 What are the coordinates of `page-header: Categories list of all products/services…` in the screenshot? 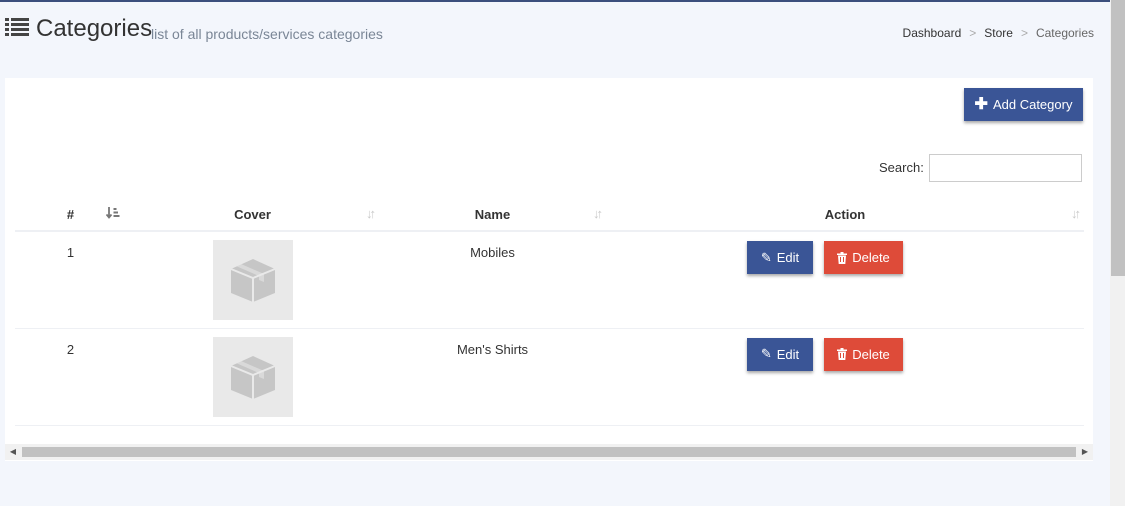 It's located at (550, 30).